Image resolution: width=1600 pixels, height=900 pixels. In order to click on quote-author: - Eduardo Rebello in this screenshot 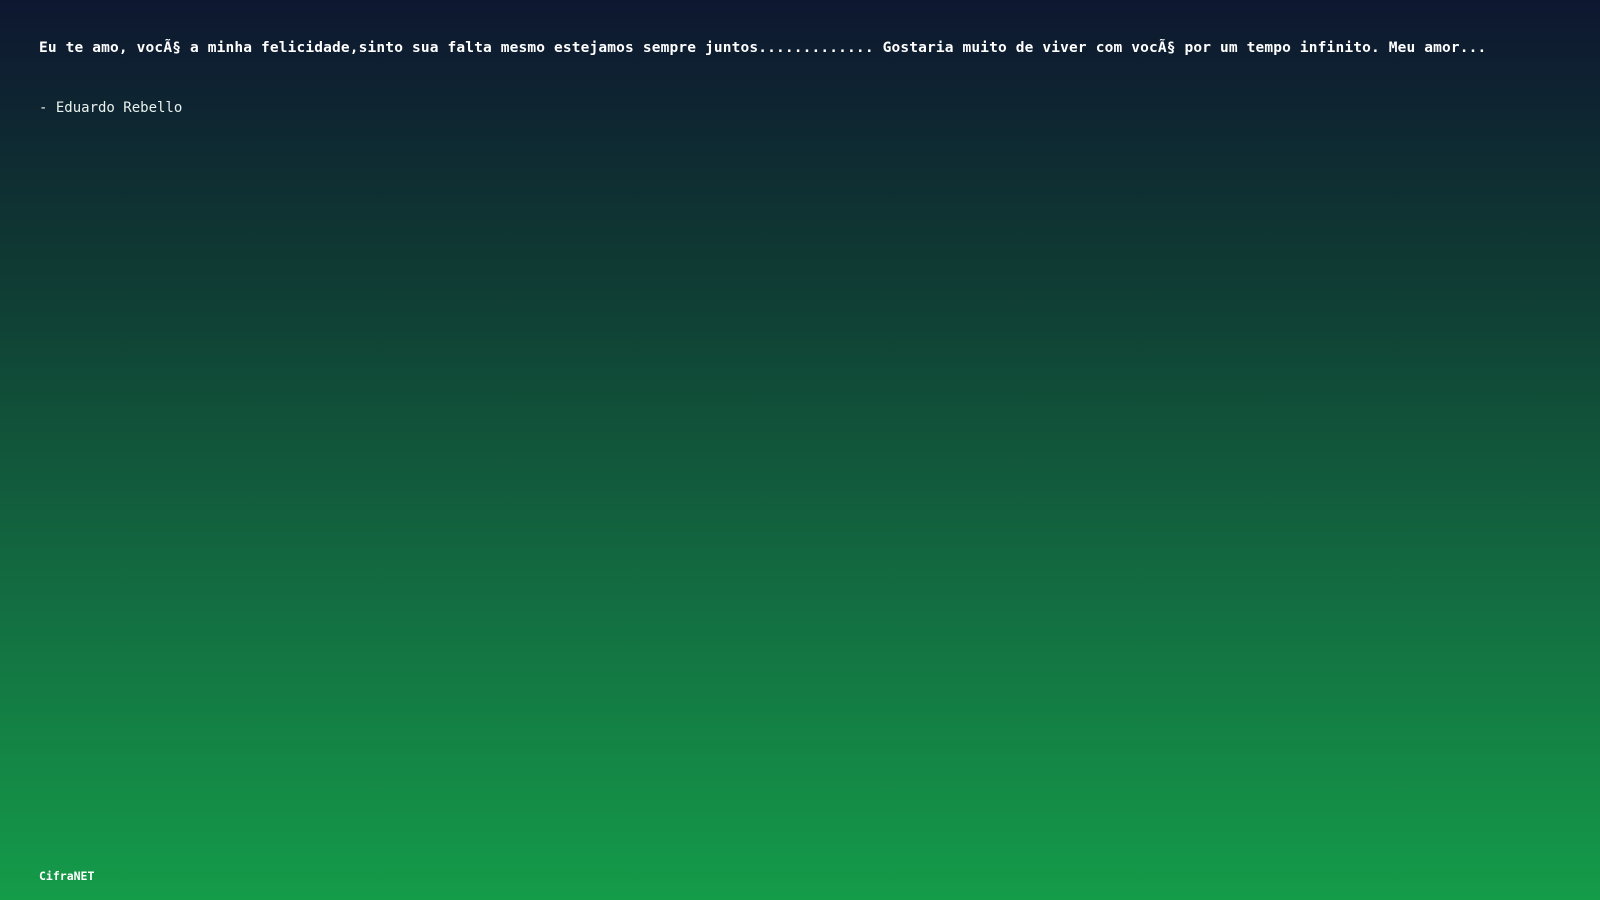, I will do `click(111, 108)`.